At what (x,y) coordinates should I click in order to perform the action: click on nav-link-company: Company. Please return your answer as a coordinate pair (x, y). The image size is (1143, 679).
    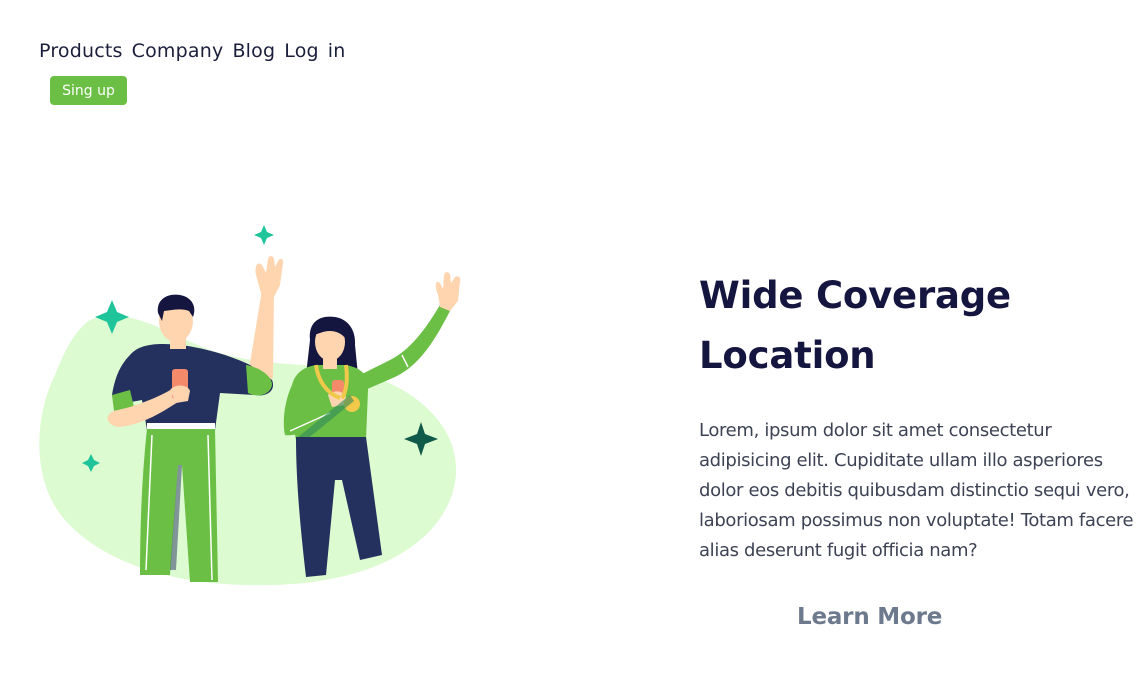
    Looking at the image, I should click on (178, 51).